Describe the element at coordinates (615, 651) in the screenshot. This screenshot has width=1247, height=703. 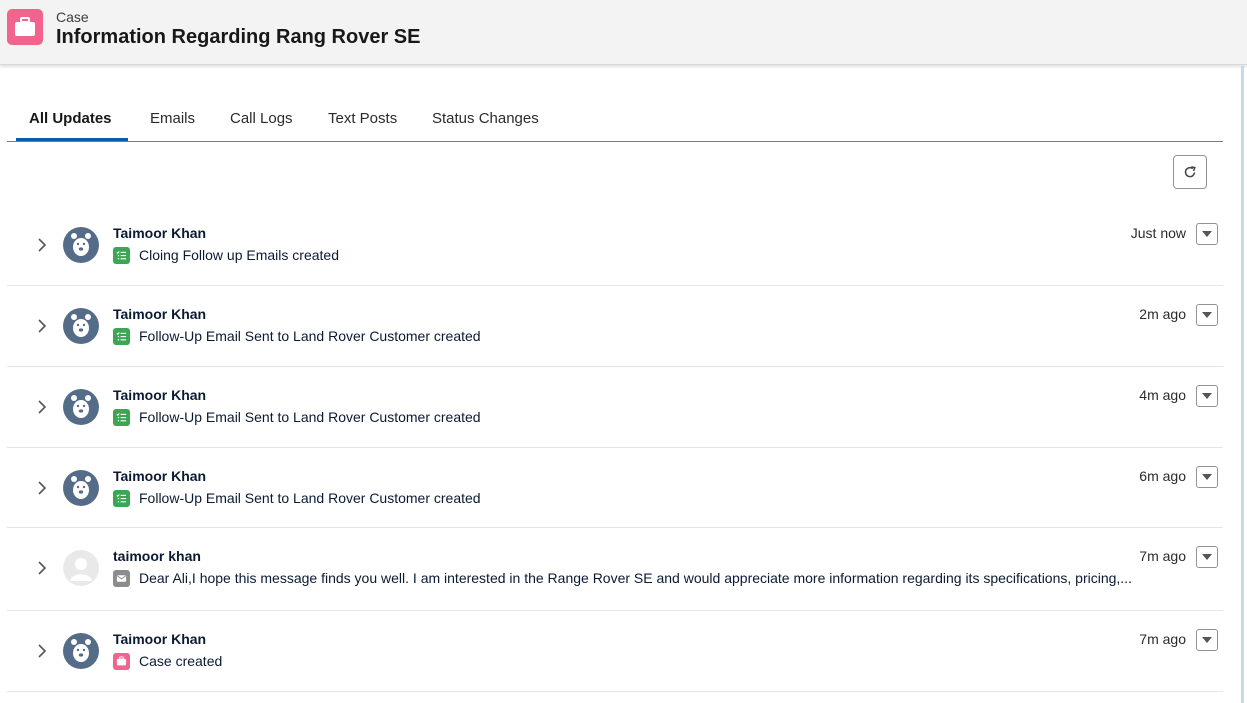
I see `feed-item: Taimoor Khan Case created 7m ago` at that location.